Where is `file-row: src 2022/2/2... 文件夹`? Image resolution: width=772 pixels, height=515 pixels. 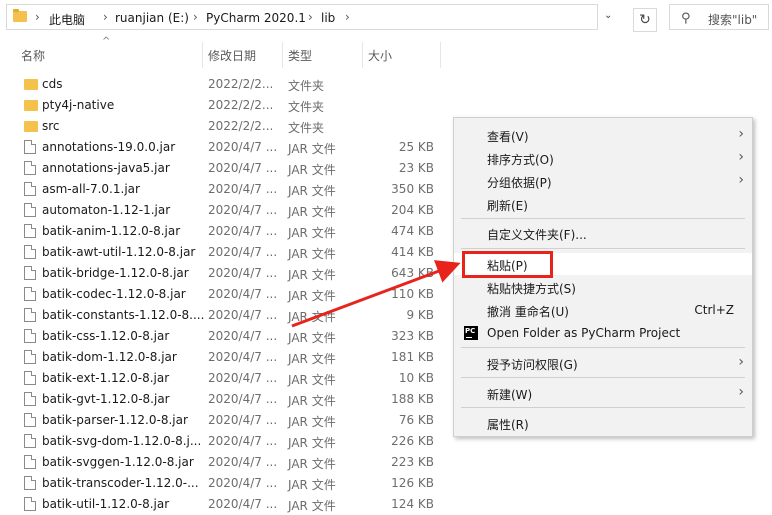
file-row: src 2022/2/2... 文件夹 is located at coordinates (225, 126).